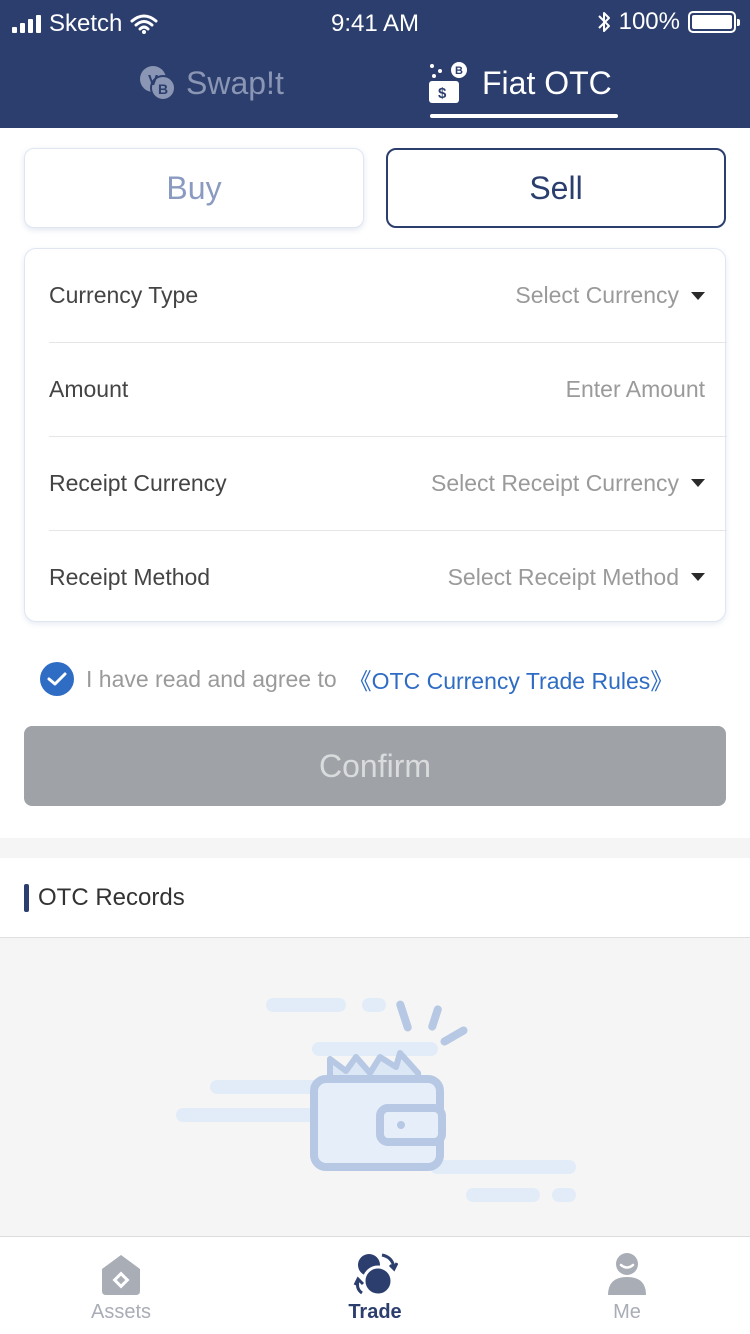 The width and height of the screenshot is (750, 1334). I want to click on checkmark-icon, so click(57, 679).